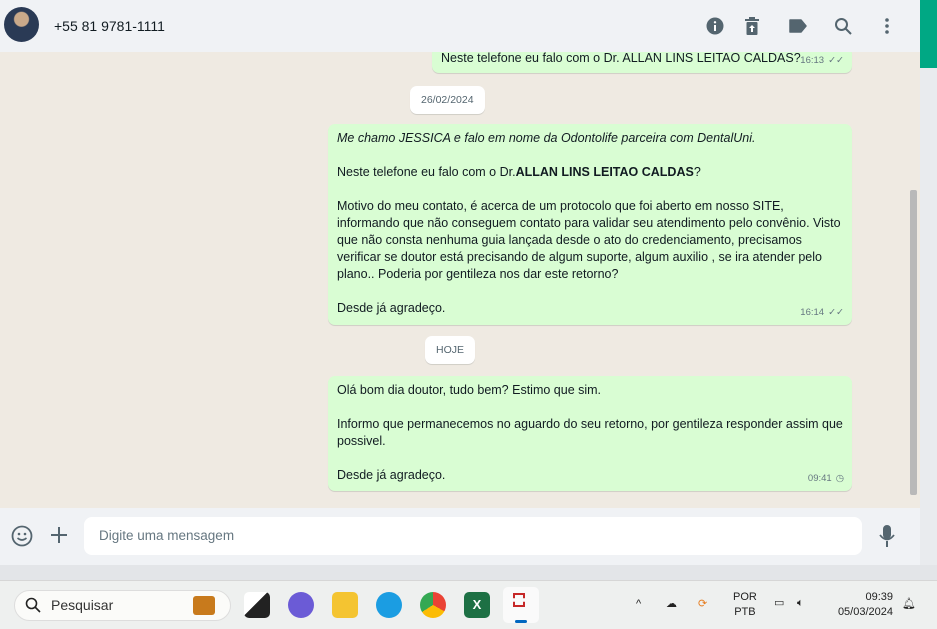  What do you see at coordinates (779, 603) in the screenshot?
I see `network-icon: ▭` at bounding box center [779, 603].